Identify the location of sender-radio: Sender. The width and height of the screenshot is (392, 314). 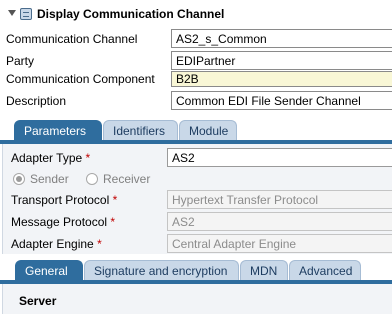
(48, 179).